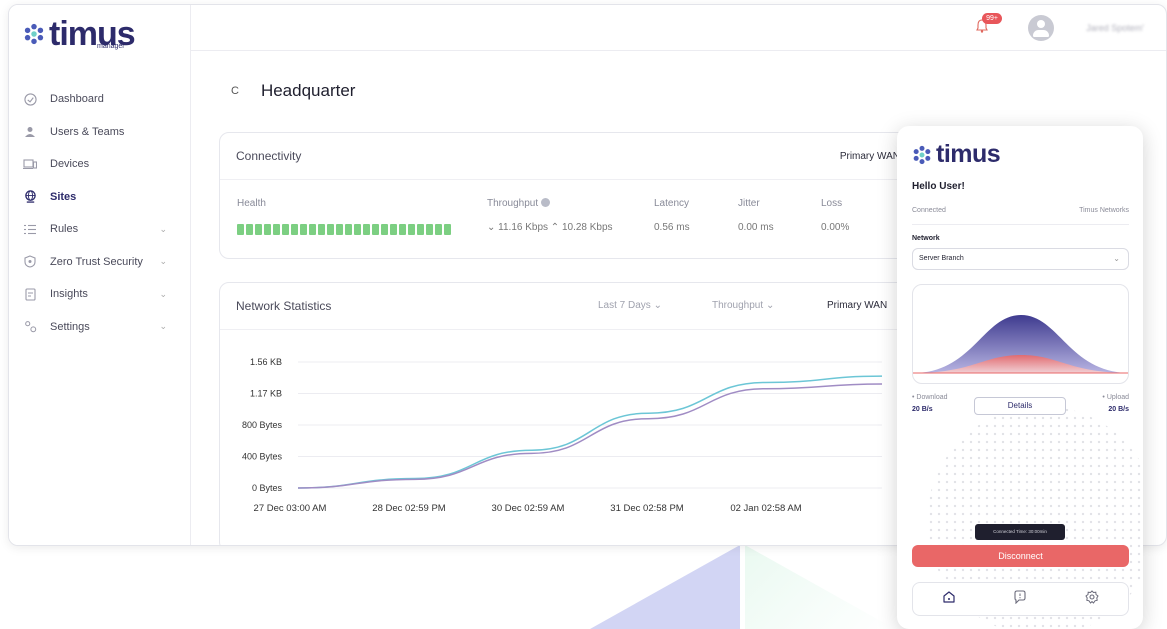 This screenshot has width=1167, height=629. What do you see at coordinates (646, 508) in the screenshot?
I see `x-tick-label: 31 Dec 02:58 PM` at bounding box center [646, 508].